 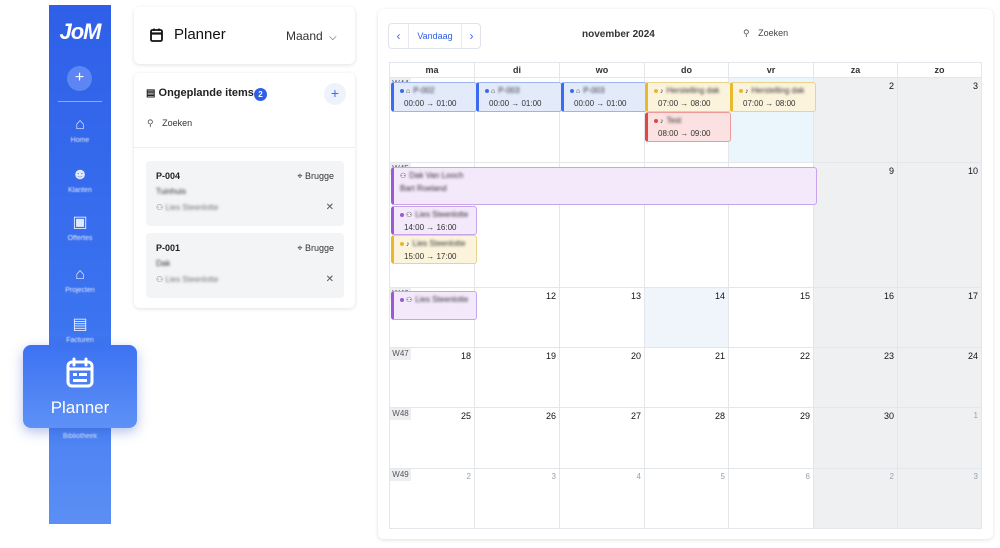 I want to click on day-cell: 19, so click(x=517, y=378).